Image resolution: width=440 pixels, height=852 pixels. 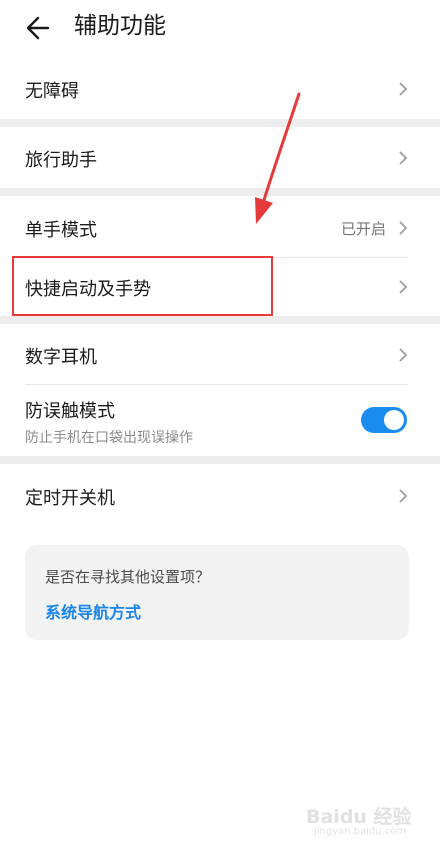 What do you see at coordinates (128, 577) in the screenshot?
I see `suggestion-question: 是否在寻找其他设置项？` at bounding box center [128, 577].